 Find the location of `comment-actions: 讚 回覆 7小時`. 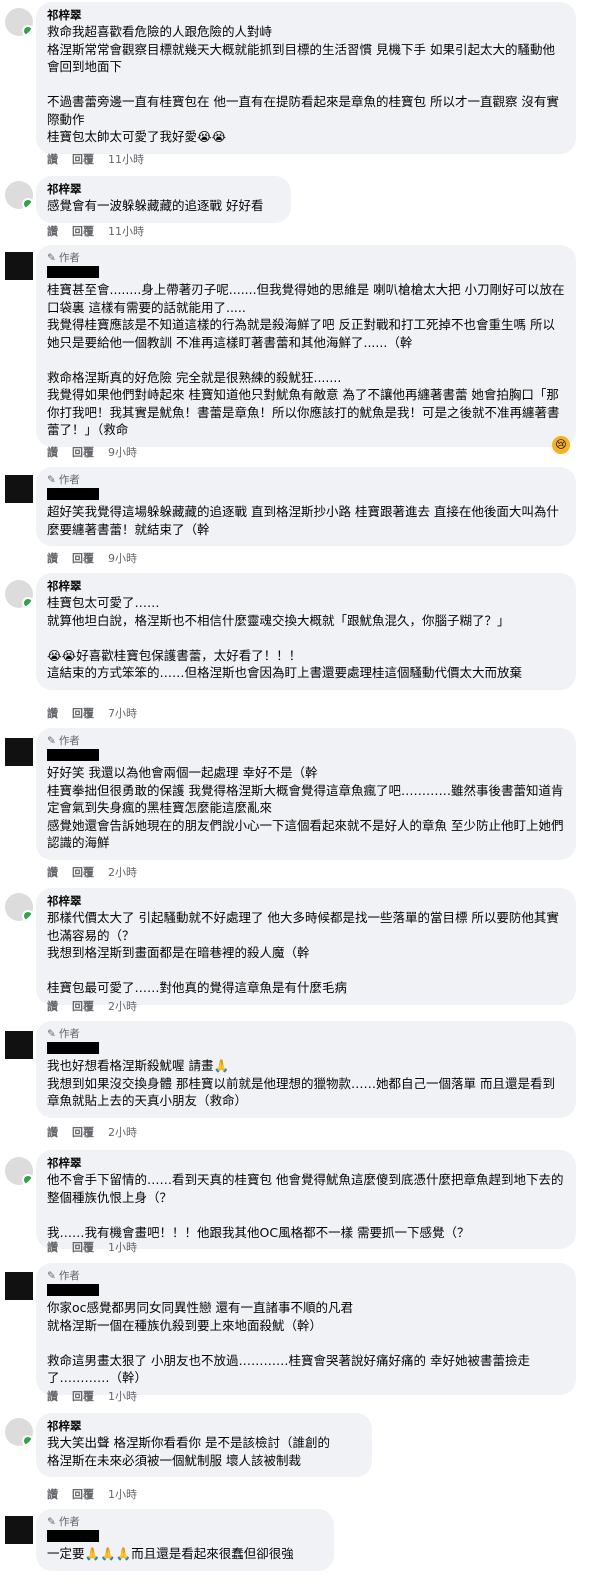

comment-actions: 讚 回覆 7小時 is located at coordinates (92, 714).